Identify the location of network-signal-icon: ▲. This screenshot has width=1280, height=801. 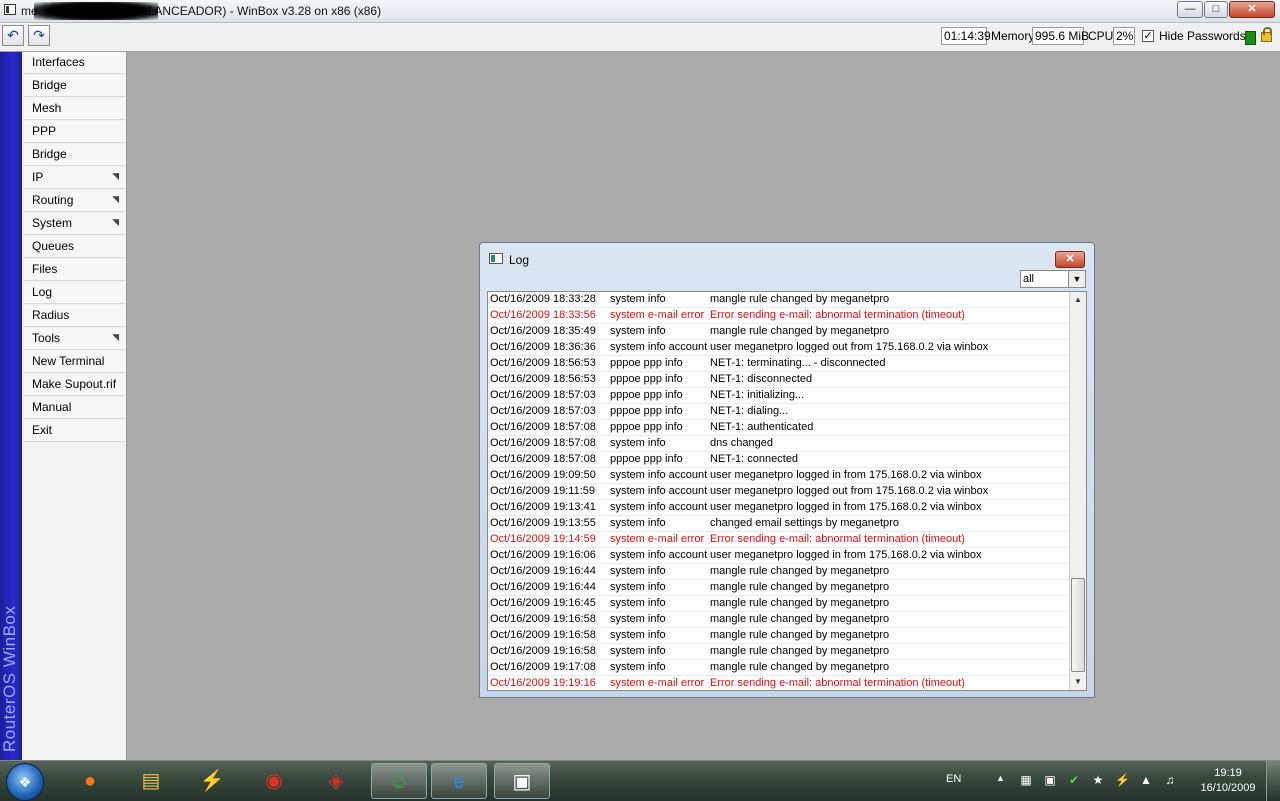
(1146, 780).